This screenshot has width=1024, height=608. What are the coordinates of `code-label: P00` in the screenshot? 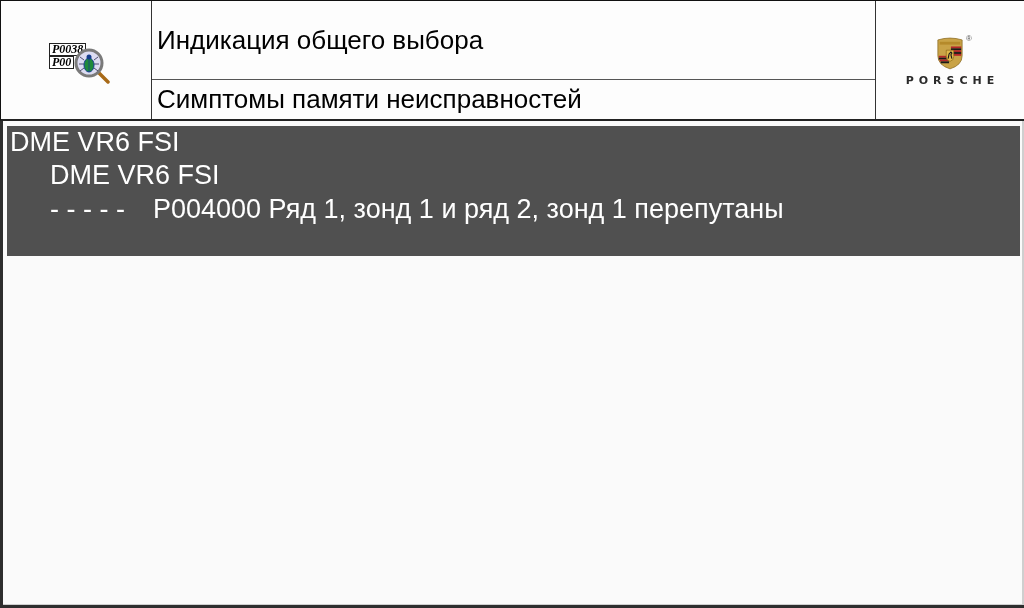 It's located at (62, 62).